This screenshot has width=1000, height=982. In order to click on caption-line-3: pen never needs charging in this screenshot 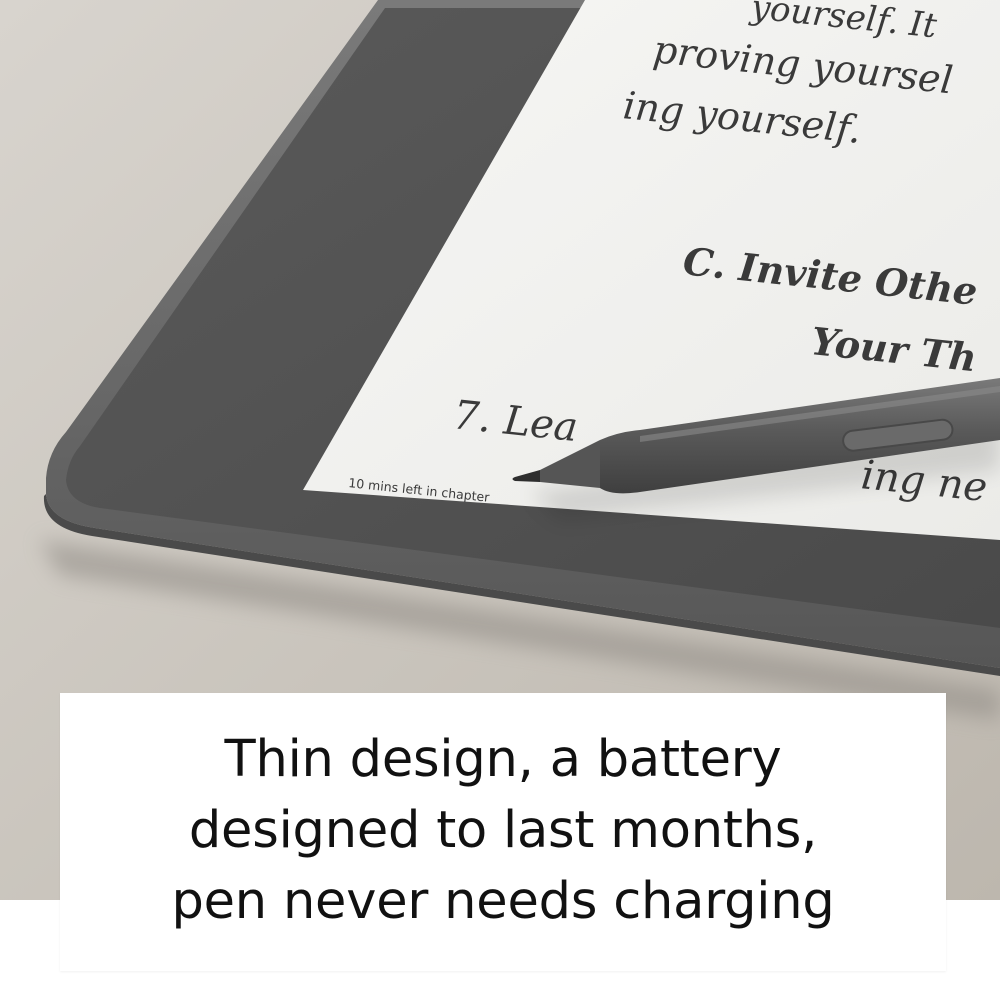, I will do `click(503, 901)`.